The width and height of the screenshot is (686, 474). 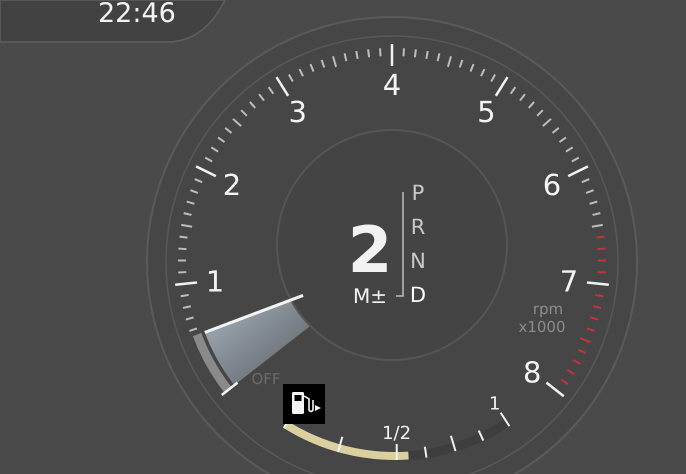 I want to click on rpm-scale-label: 4, so click(x=392, y=85).